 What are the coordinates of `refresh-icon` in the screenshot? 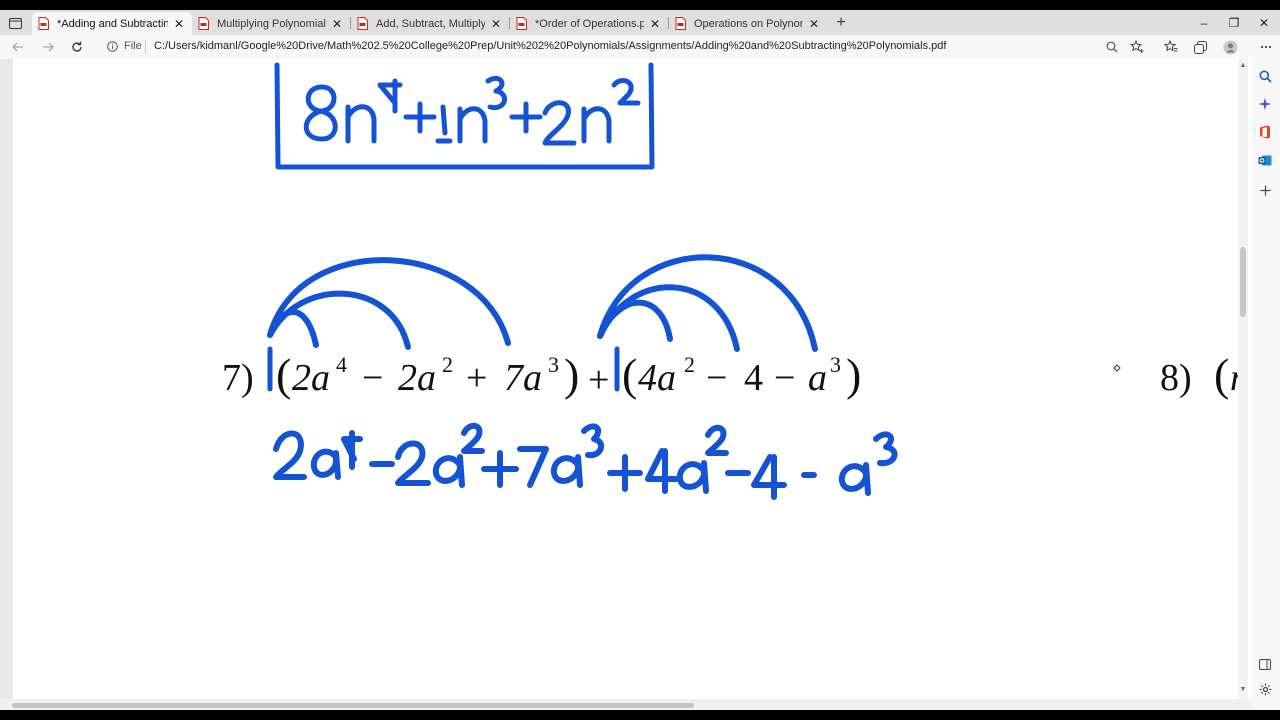 It's located at (77, 46).